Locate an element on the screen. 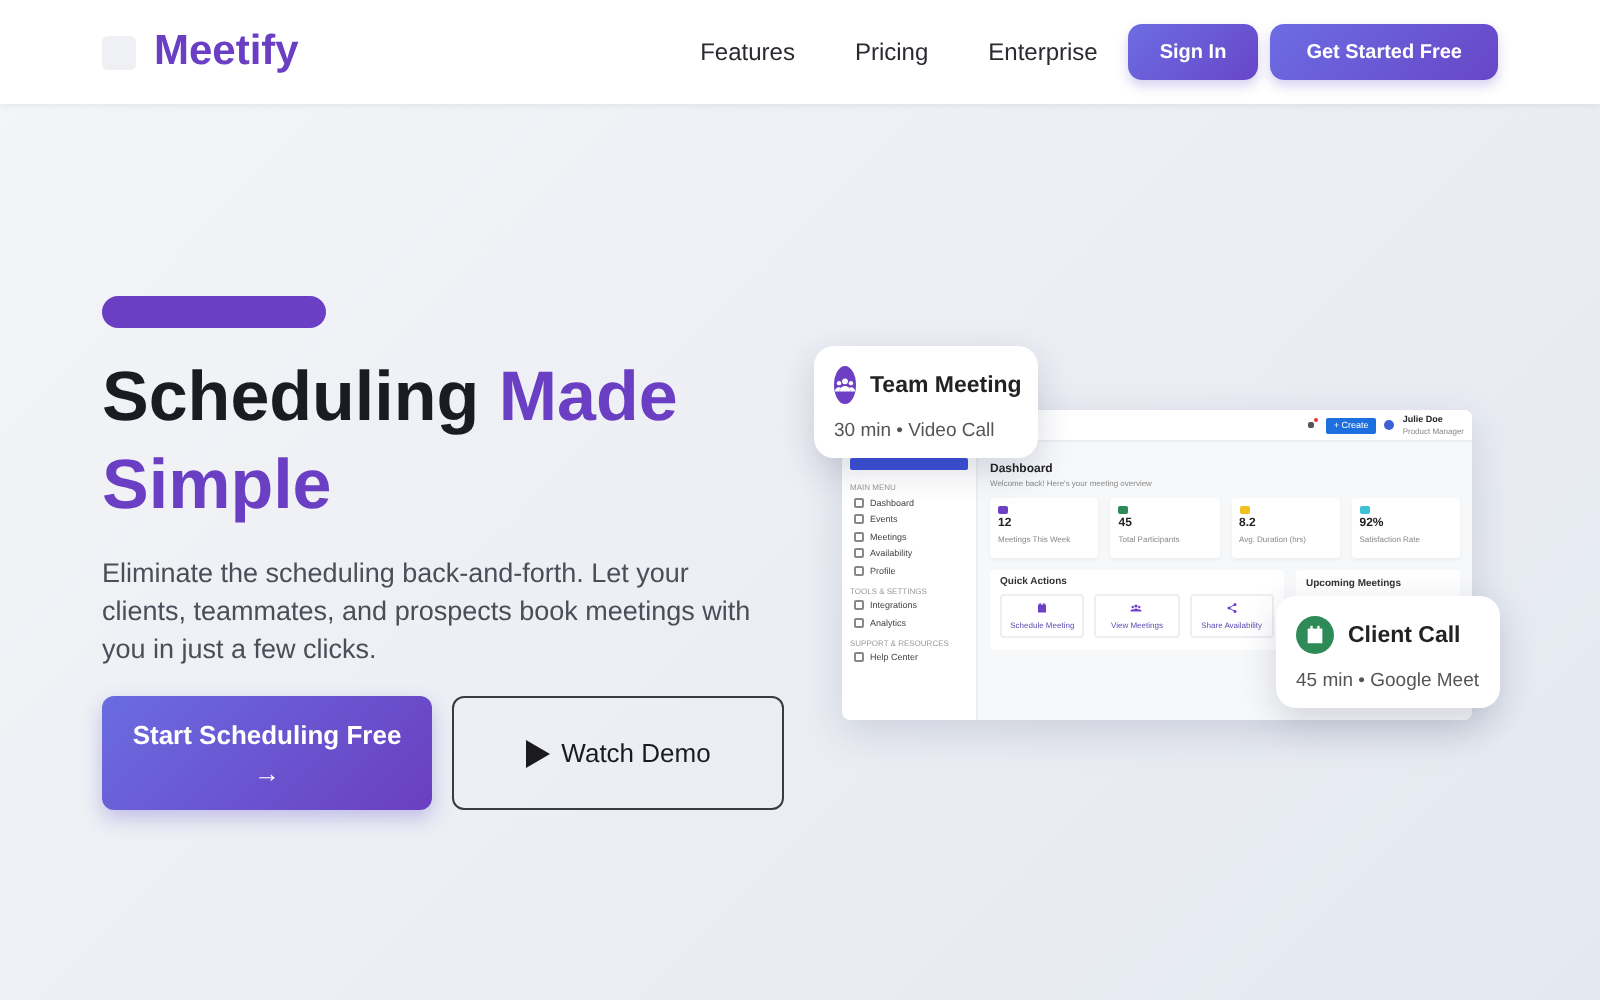  meeting-title: Client Call is located at coordinates (1404, 635).